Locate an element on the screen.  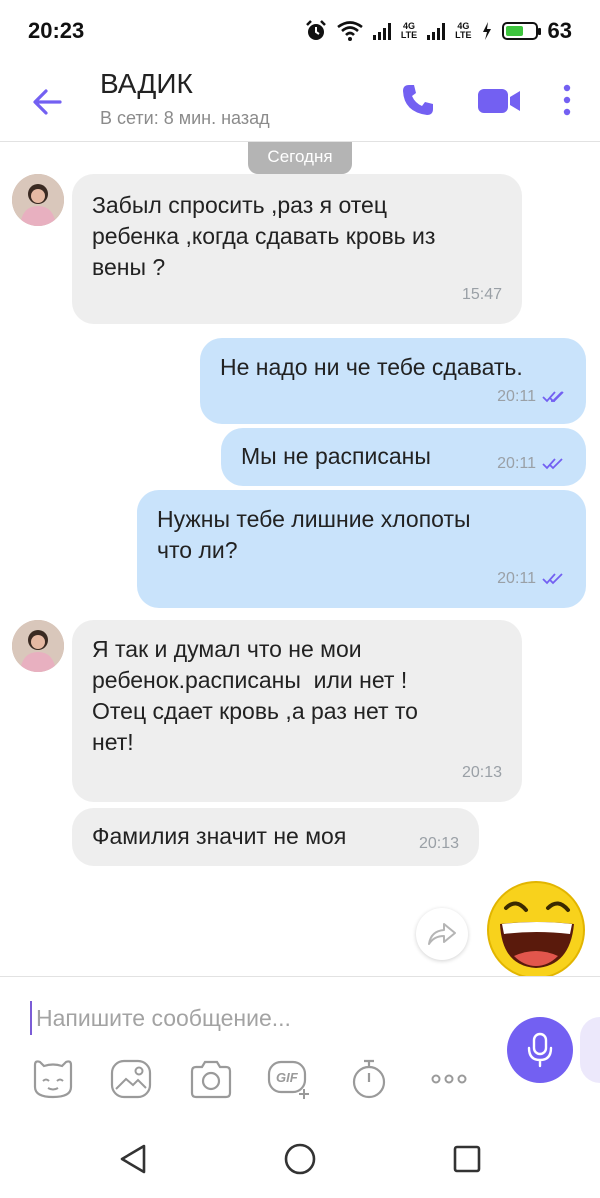
status-time: 20:23 is located at coordinates (56, 30).